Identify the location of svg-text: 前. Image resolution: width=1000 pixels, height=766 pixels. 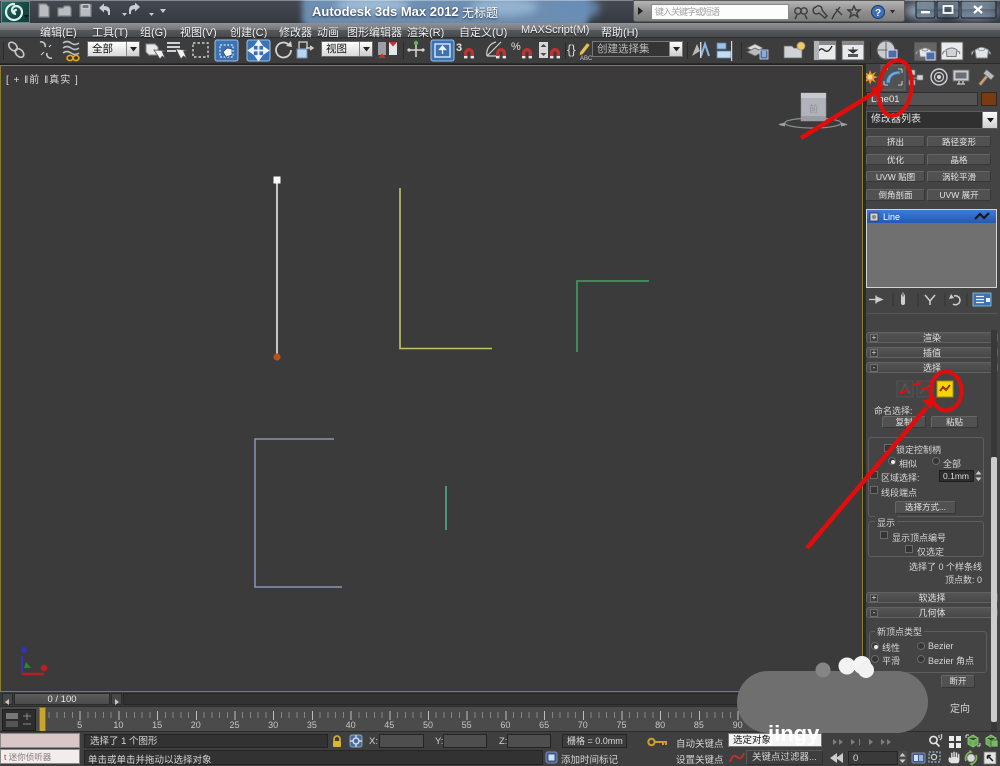
(813, 108).